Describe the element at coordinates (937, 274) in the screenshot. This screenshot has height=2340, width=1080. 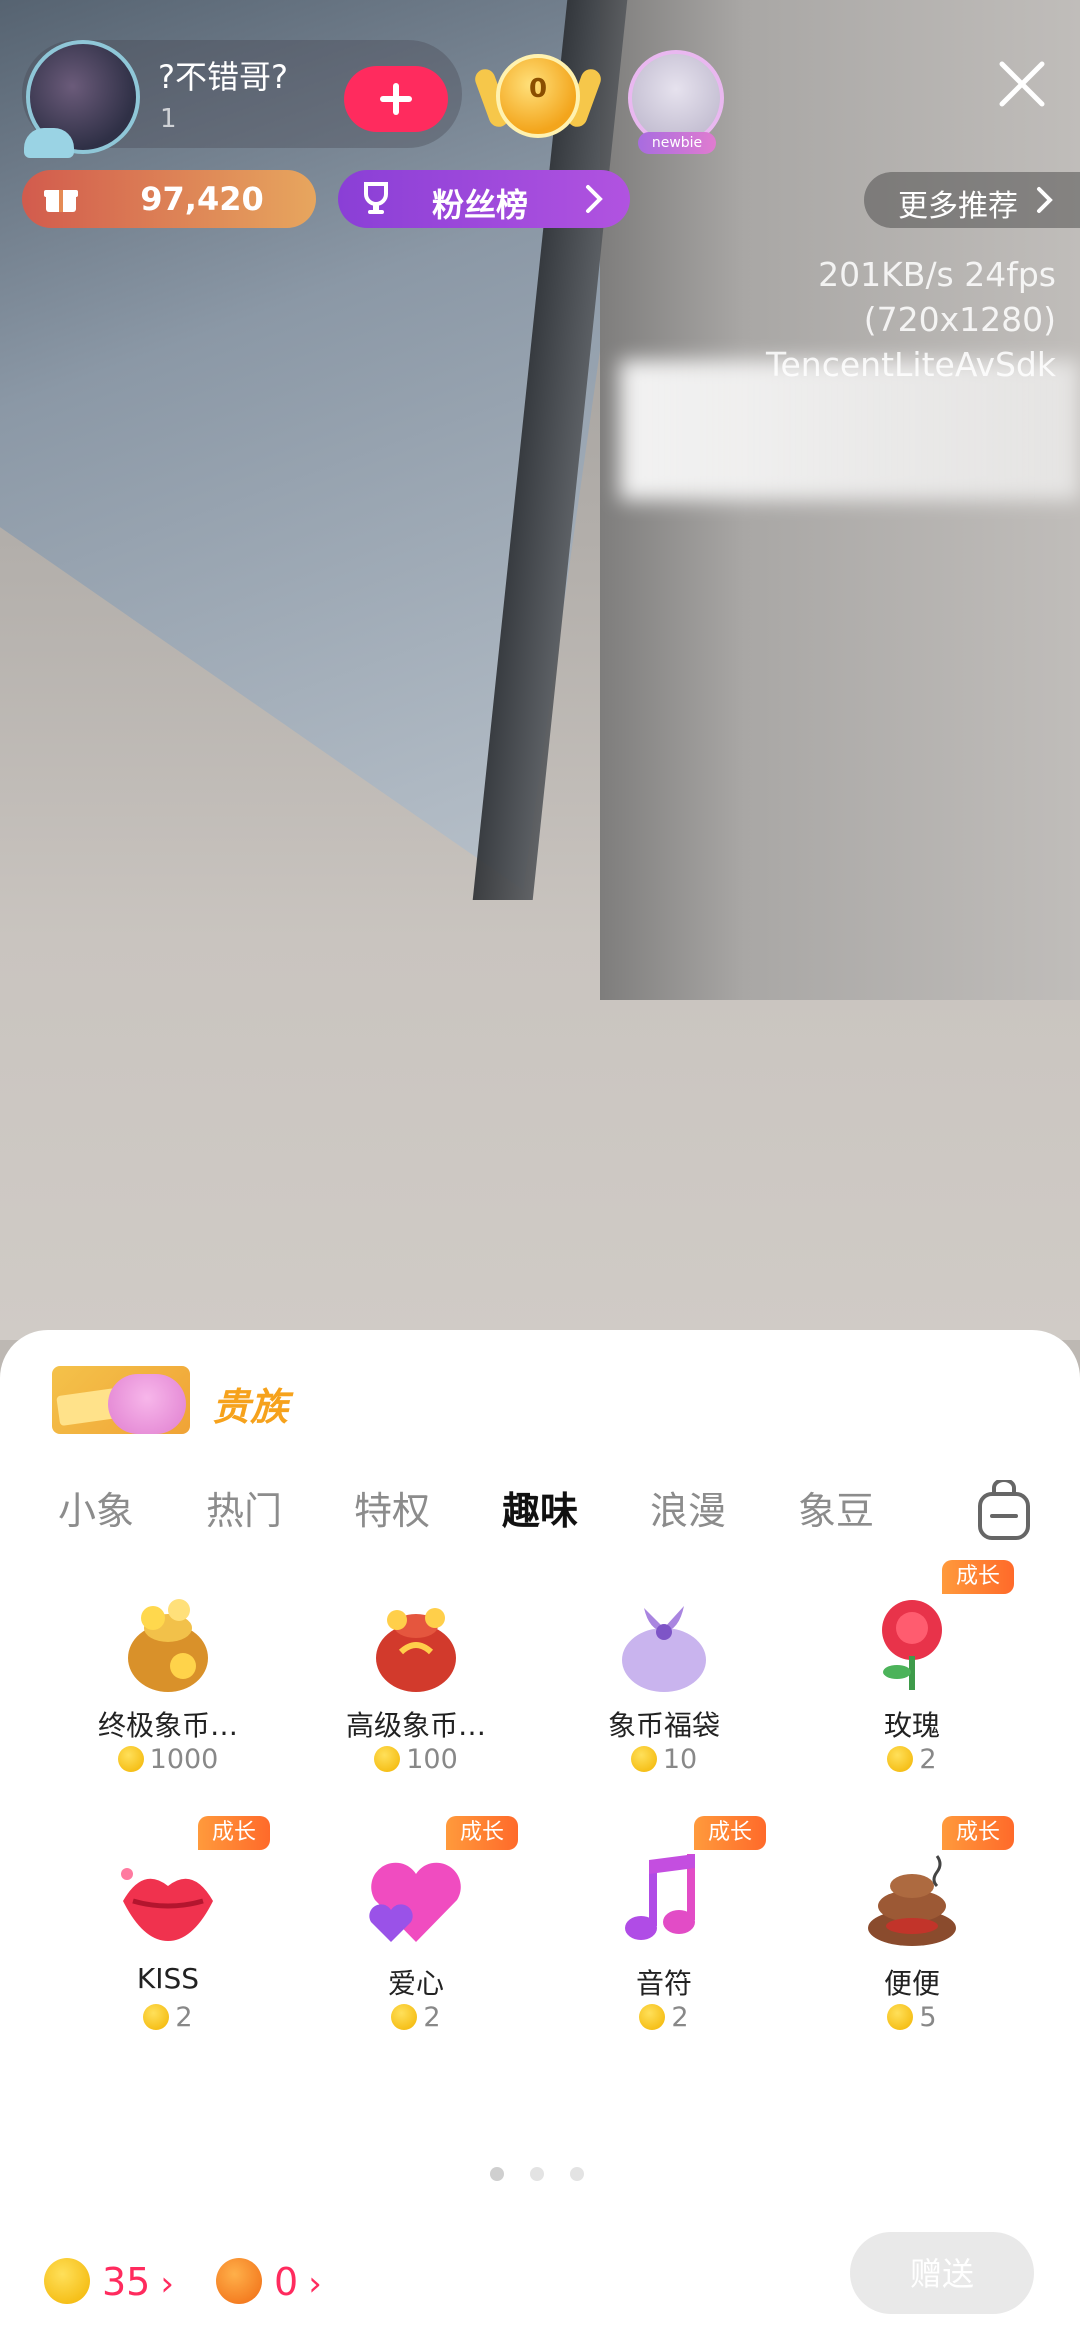
I see `stream-bitrate: 201KB/s 24fps` at that location.